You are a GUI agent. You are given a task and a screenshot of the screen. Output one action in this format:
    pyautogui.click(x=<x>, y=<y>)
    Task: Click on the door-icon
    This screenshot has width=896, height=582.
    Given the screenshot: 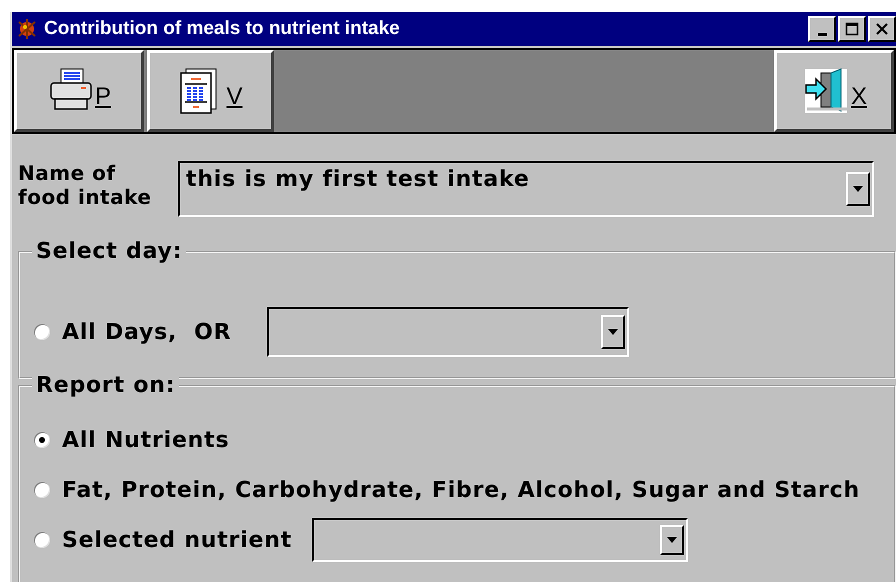 What is the action you would take?
    pyautogui.click(x=826, y=91)
    